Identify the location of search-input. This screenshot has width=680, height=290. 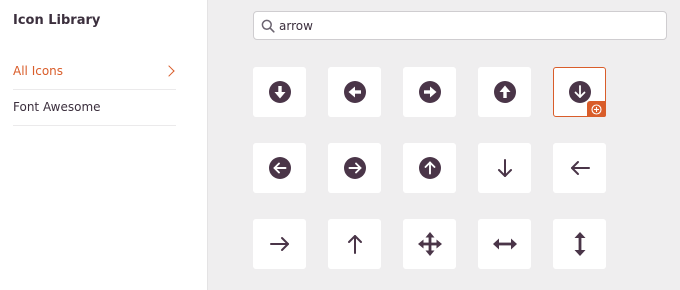
(469, 25).